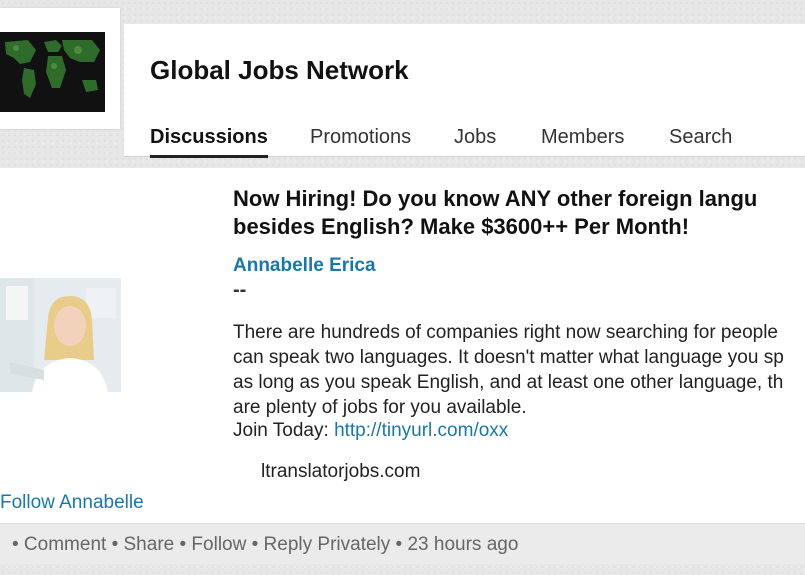 The width and height of the screenshot is (805, 575). What do you see at coordinates (457, 544) in the screenshot?
I see `post-timestamp: • 23 hours ago` at bounding box center [457, 544].